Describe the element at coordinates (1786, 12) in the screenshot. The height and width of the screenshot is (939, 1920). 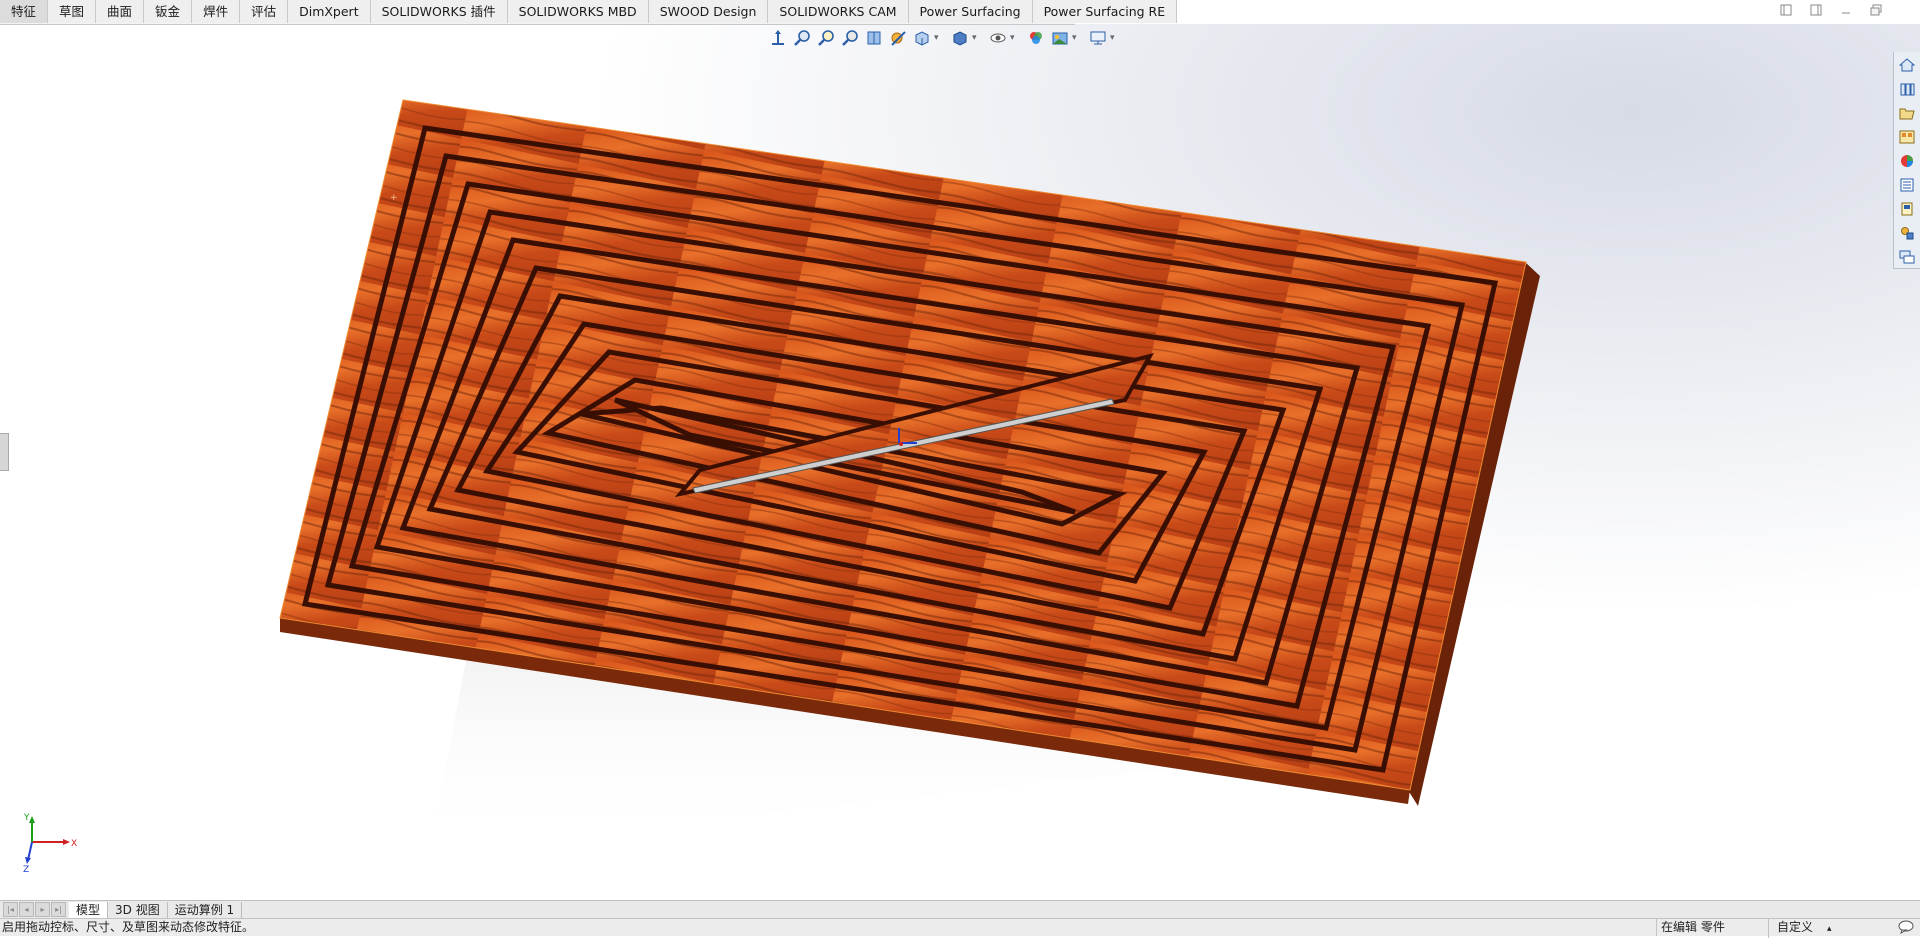
I see `restore-left-icon` at that location.